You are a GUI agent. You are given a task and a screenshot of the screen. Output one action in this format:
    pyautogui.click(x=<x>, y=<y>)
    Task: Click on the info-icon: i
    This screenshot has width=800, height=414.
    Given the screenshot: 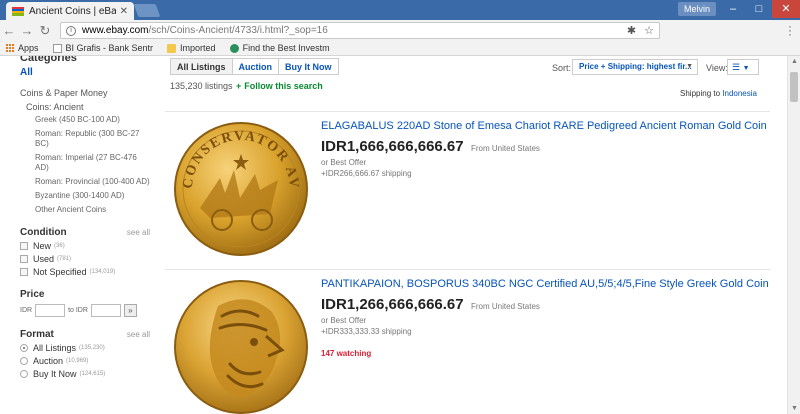 What is the action you would take?
    pyautogui.click(x=71, y=30)
    